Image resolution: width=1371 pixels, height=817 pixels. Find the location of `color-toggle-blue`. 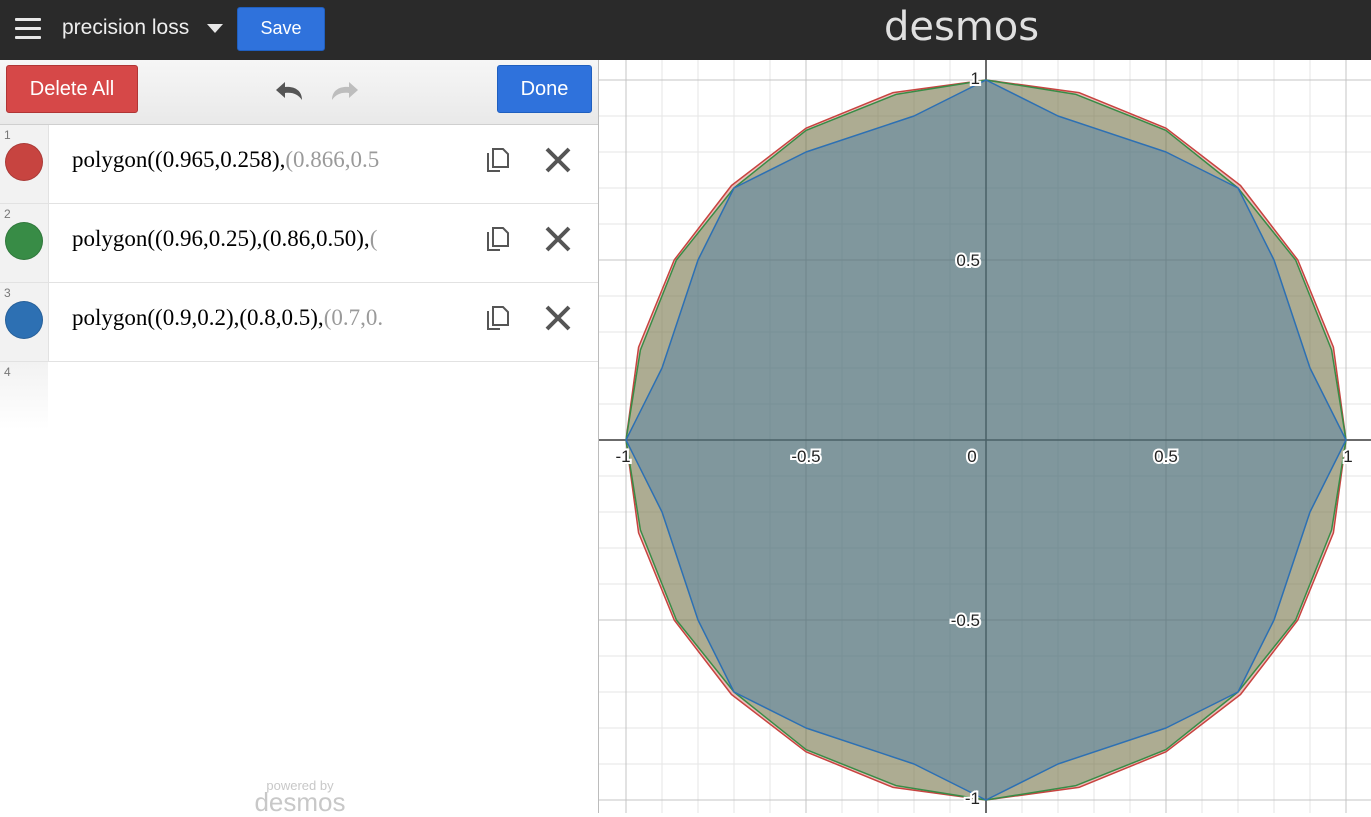

color-toggle-blue is located at coordinates (24, 320).